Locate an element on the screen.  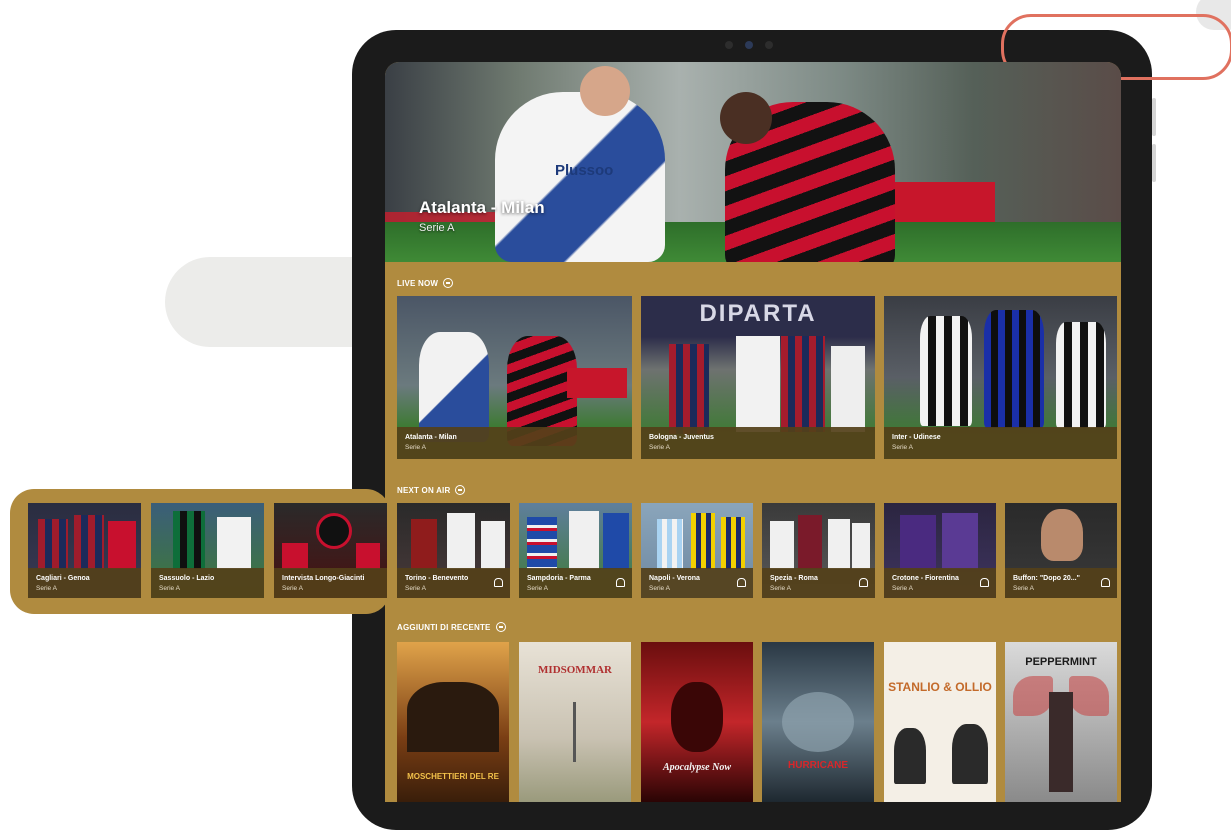
volume-up-button is located at coordinates (1154, 117).